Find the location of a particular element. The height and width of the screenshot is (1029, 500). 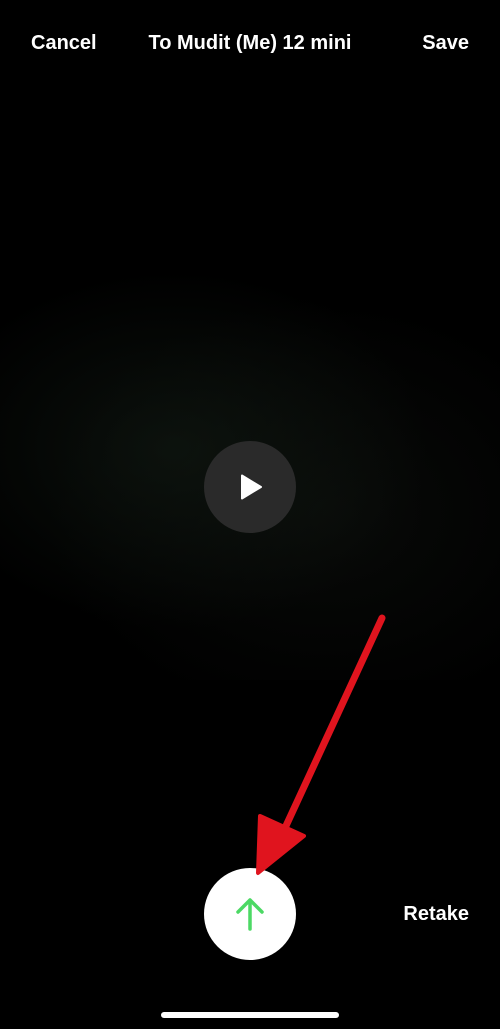

play-icon is located at coordinates (251, 487).